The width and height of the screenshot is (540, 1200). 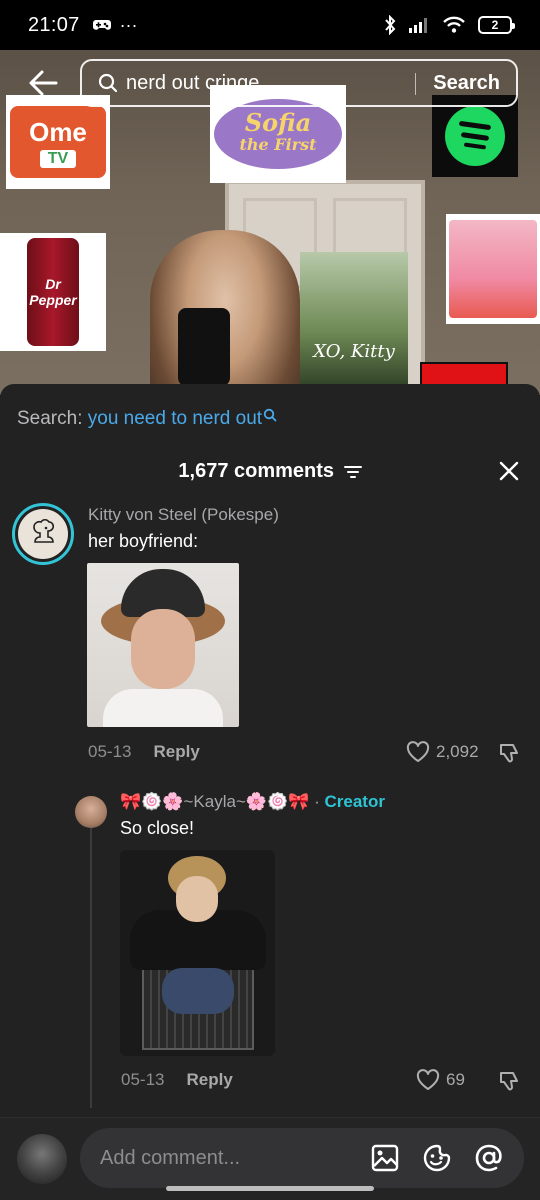 What do you see at coordinates (354, 318) in the screenshot?
I see `xo-kitty-sticker: XO, Kitty` at bounding box center [354, 318].